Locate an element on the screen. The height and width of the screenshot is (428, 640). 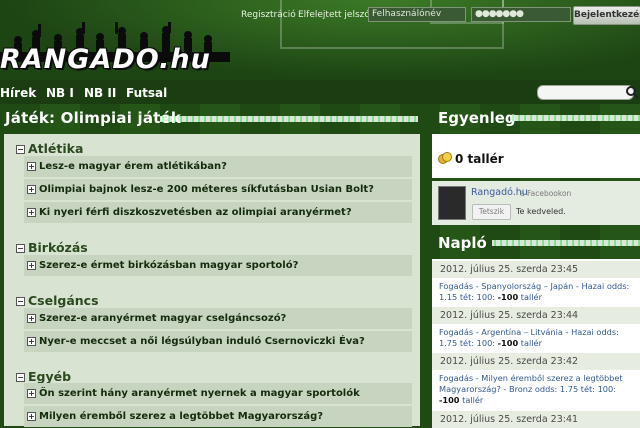
nav-item-nb2: NB II is located at coordinates (100, 93).